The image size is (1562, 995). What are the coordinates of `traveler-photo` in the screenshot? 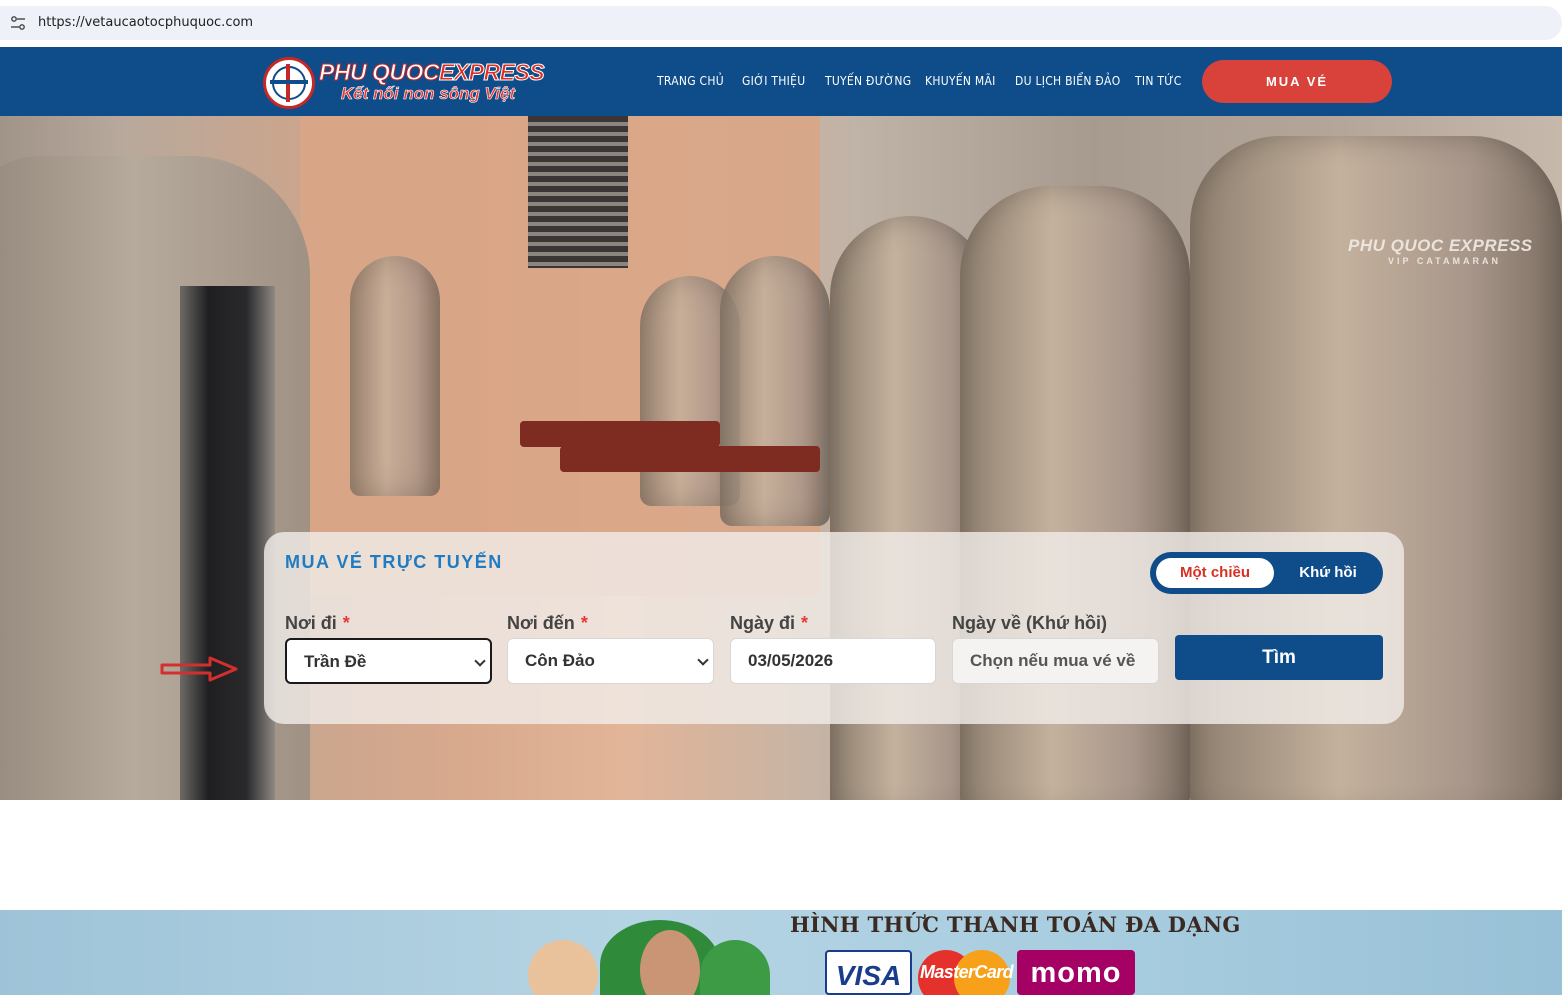 It's located at (563, 967).